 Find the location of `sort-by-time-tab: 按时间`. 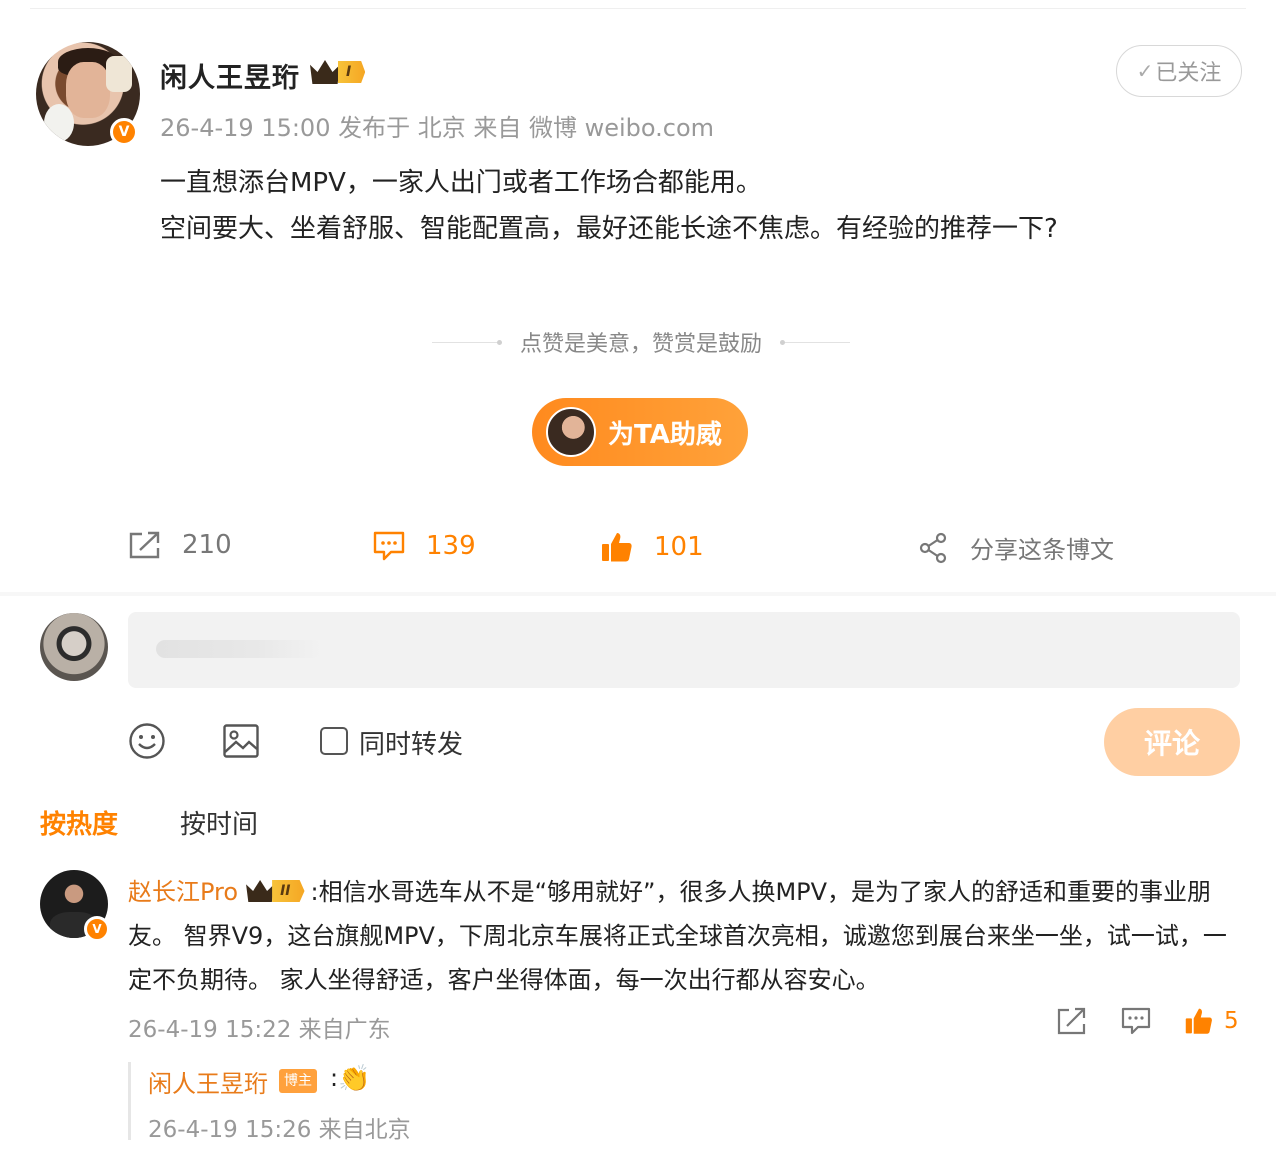

sort-by-time-tab: 按时间 is located at coordinates (219, 822).